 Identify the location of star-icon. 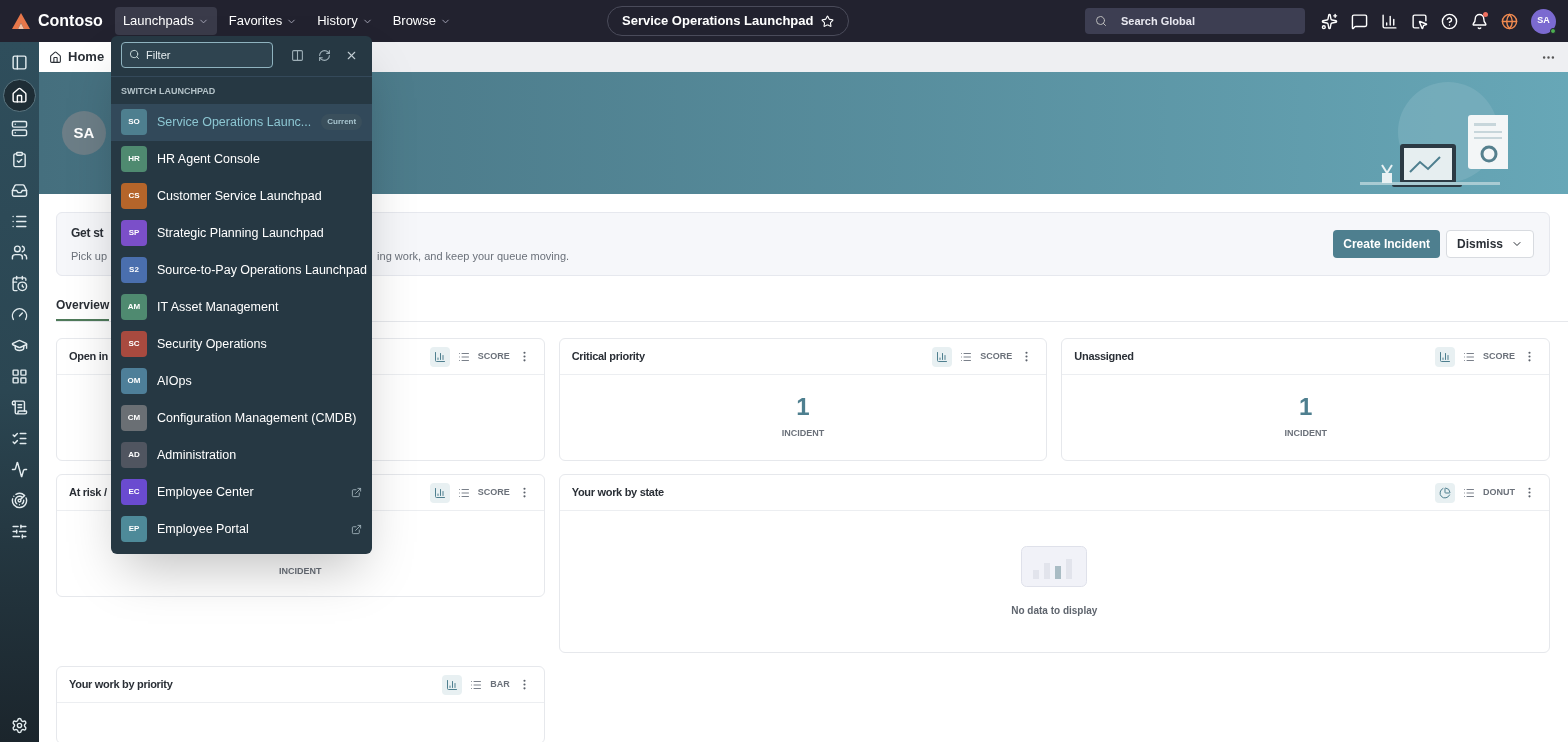
(828, 21).